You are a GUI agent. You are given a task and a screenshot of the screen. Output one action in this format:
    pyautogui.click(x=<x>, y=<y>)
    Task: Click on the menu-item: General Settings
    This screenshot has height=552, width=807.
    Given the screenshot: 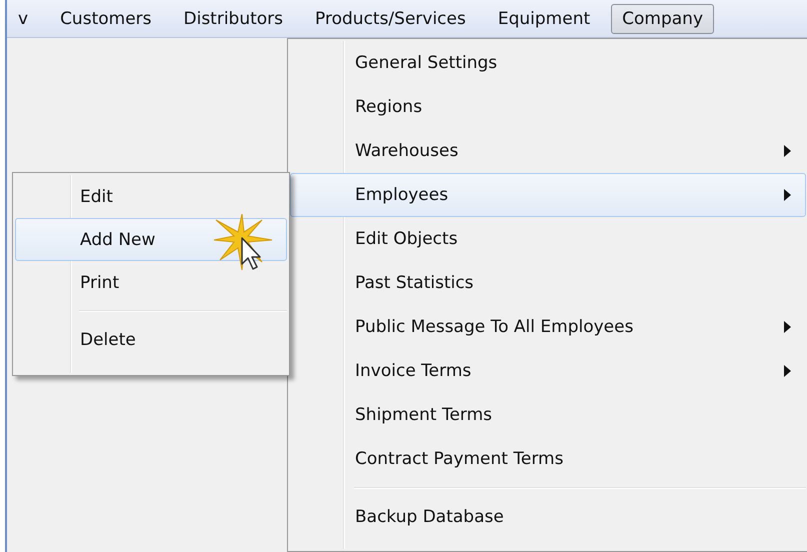 What is the action you would take?
    pyautogui.click(x=548, y=63)
    